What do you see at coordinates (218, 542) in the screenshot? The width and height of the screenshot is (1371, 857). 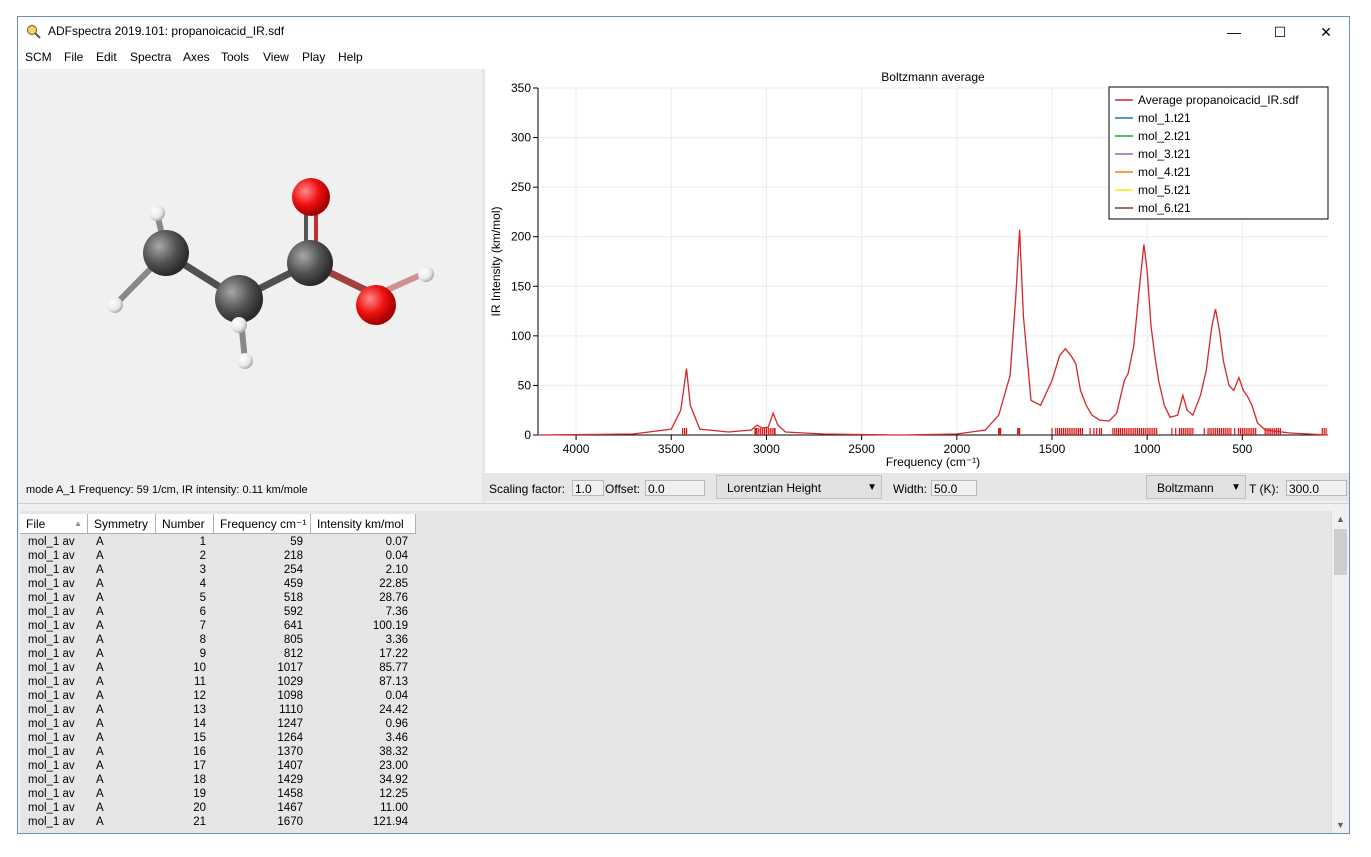 I see `table-row: mol_1 av A 1 59 0.07` at bounding box center [218, 542].